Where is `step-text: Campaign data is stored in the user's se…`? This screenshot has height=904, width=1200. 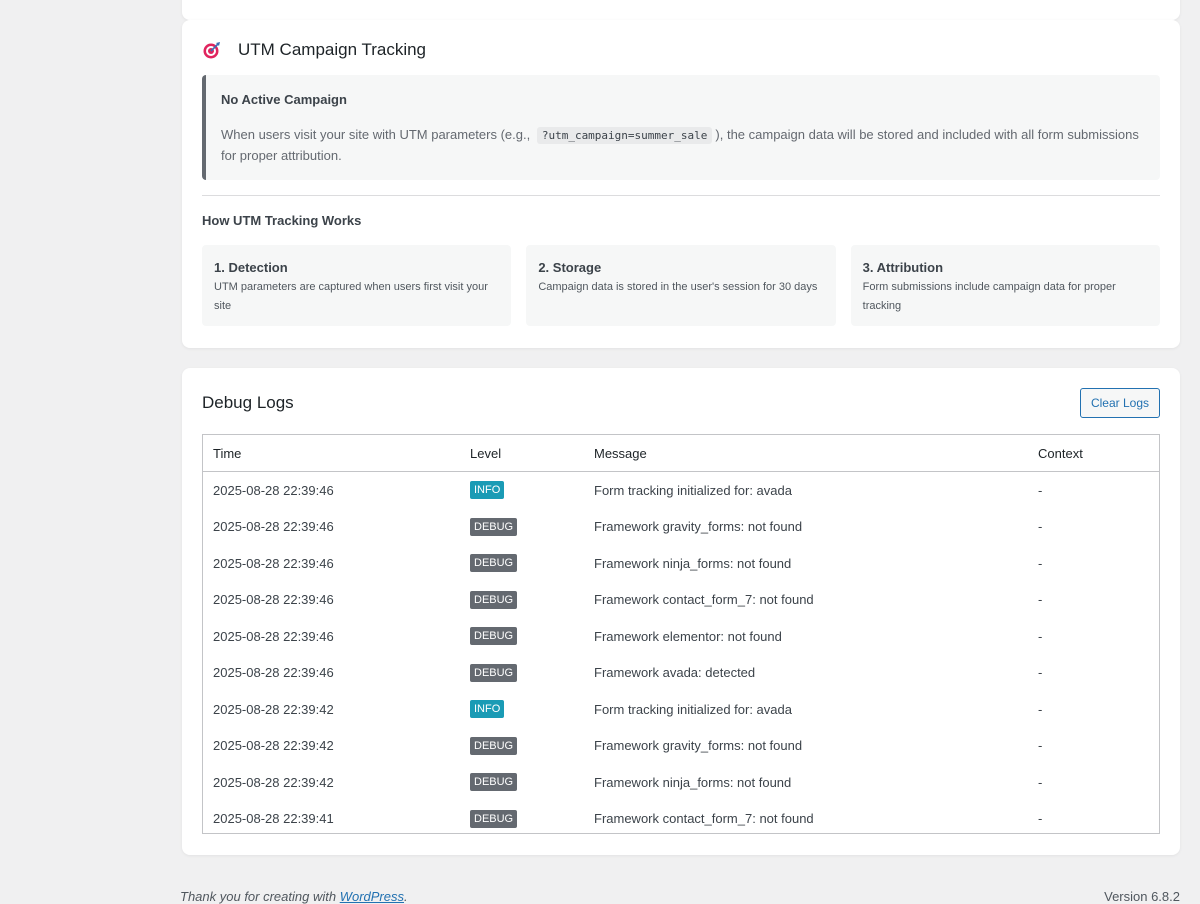
step-text: Campaign data is stored in the user's se… is located at coordinates (678, 287).